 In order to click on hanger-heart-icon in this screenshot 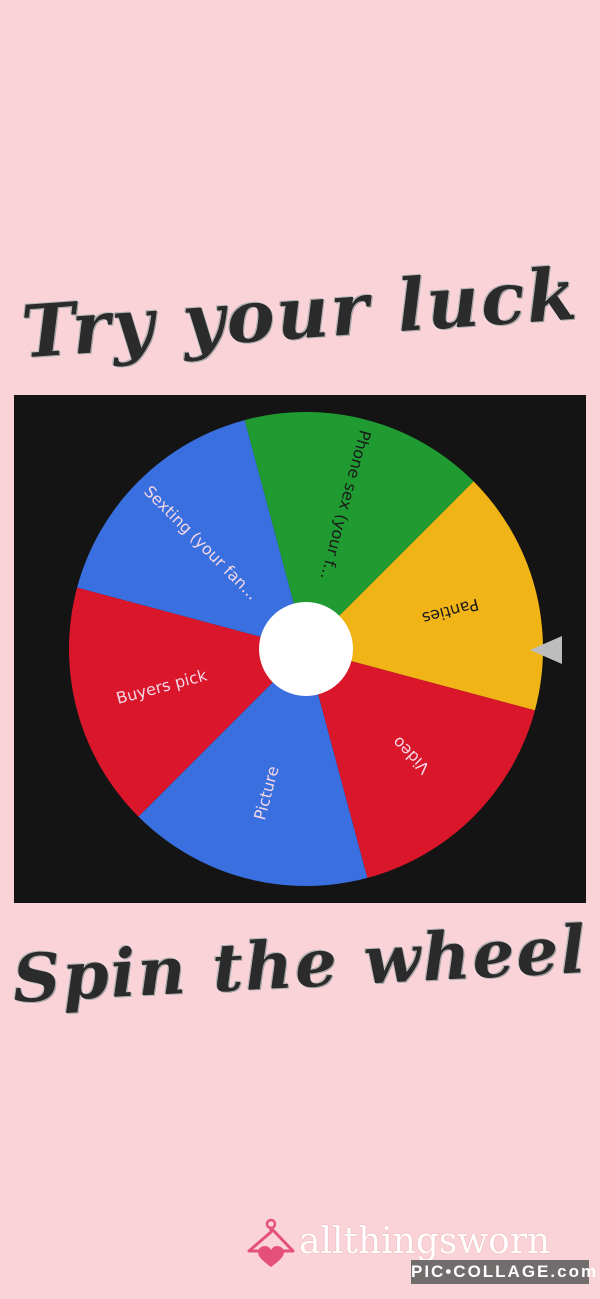, I will do `click(271, 1242)`.